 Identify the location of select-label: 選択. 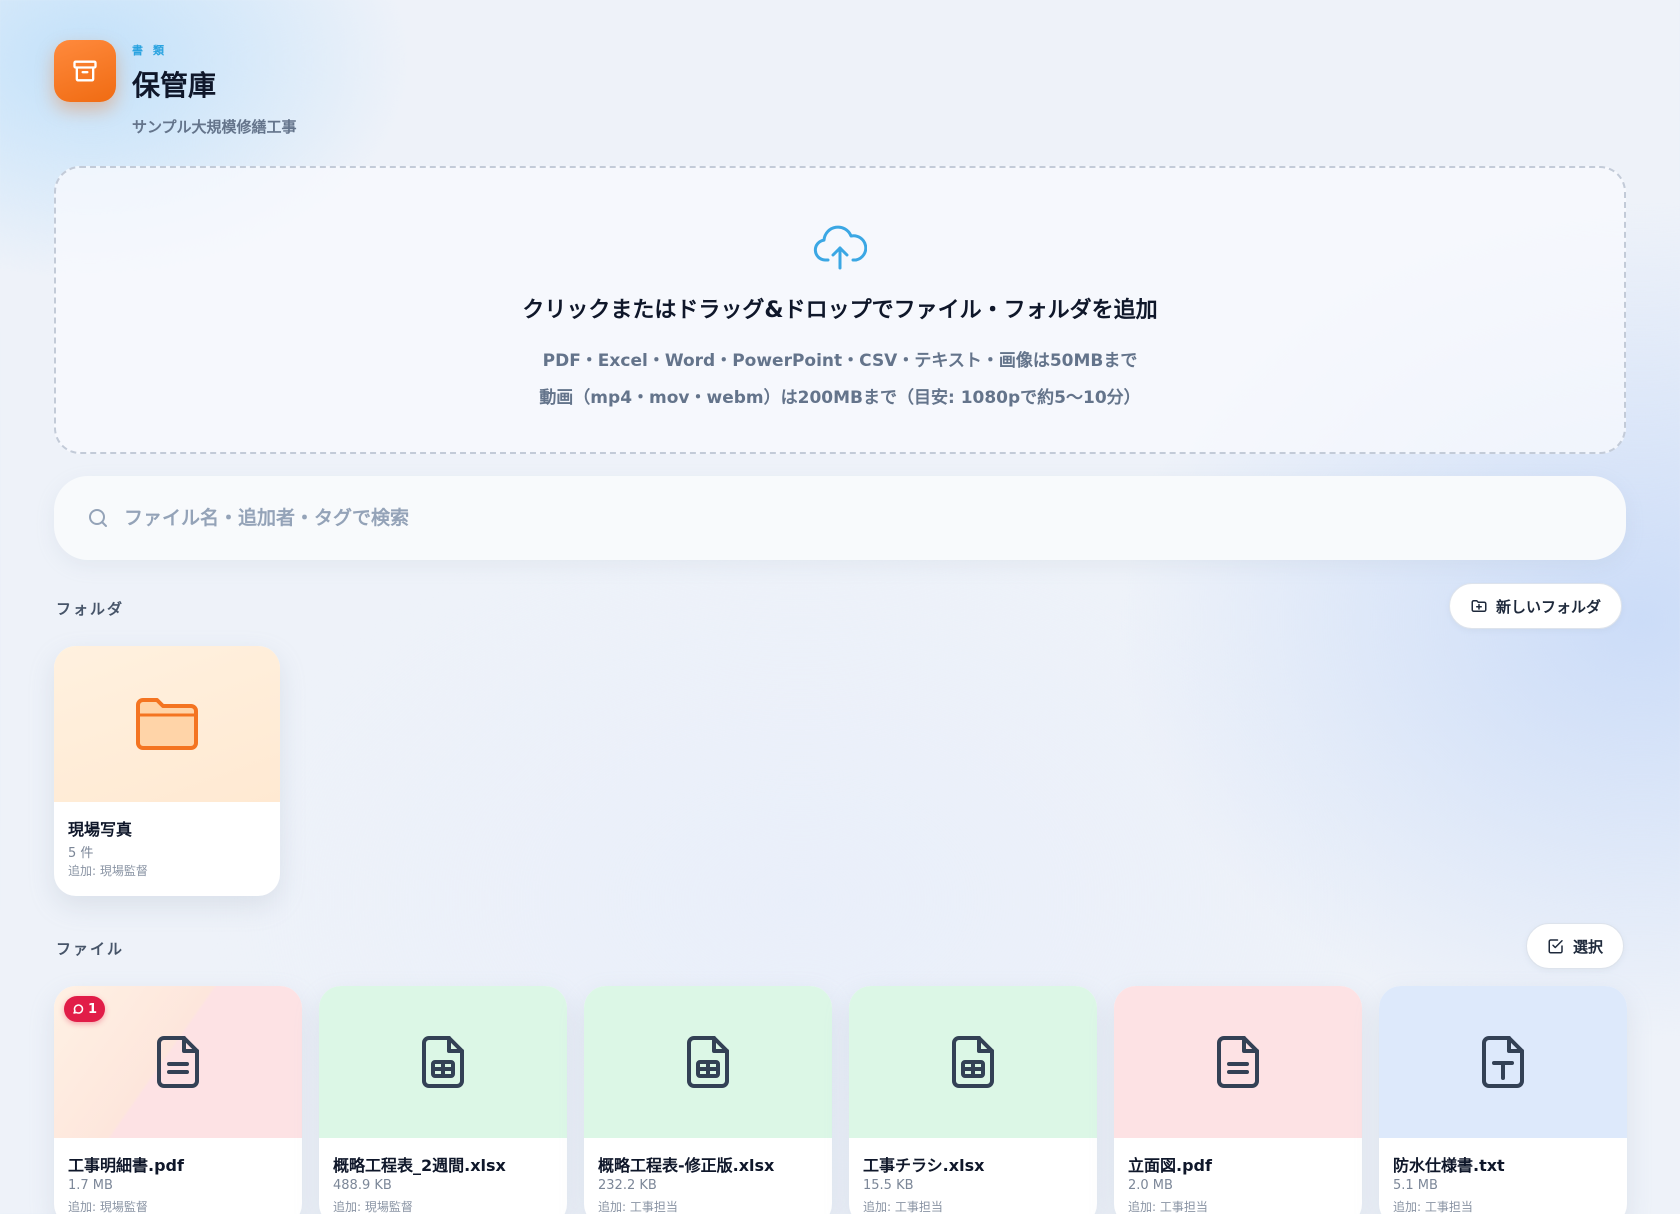
(1588, 946).